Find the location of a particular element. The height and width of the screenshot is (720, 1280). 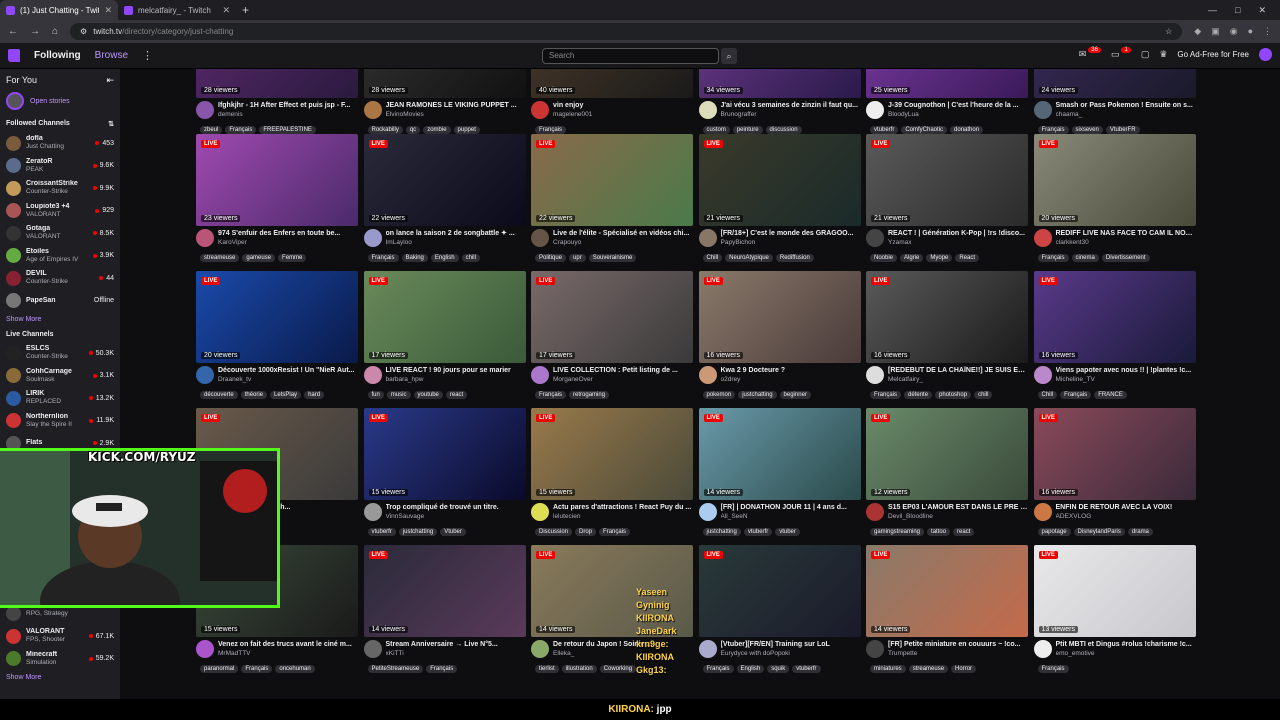

back-icon: ← is located at coordinates (13, 31).